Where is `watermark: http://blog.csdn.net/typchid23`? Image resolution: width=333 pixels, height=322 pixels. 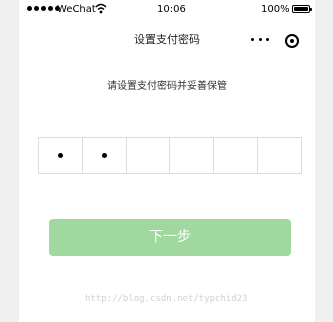 watermark: http://blog.csdn.net/typchid23 is located at coordinates (166, 299).